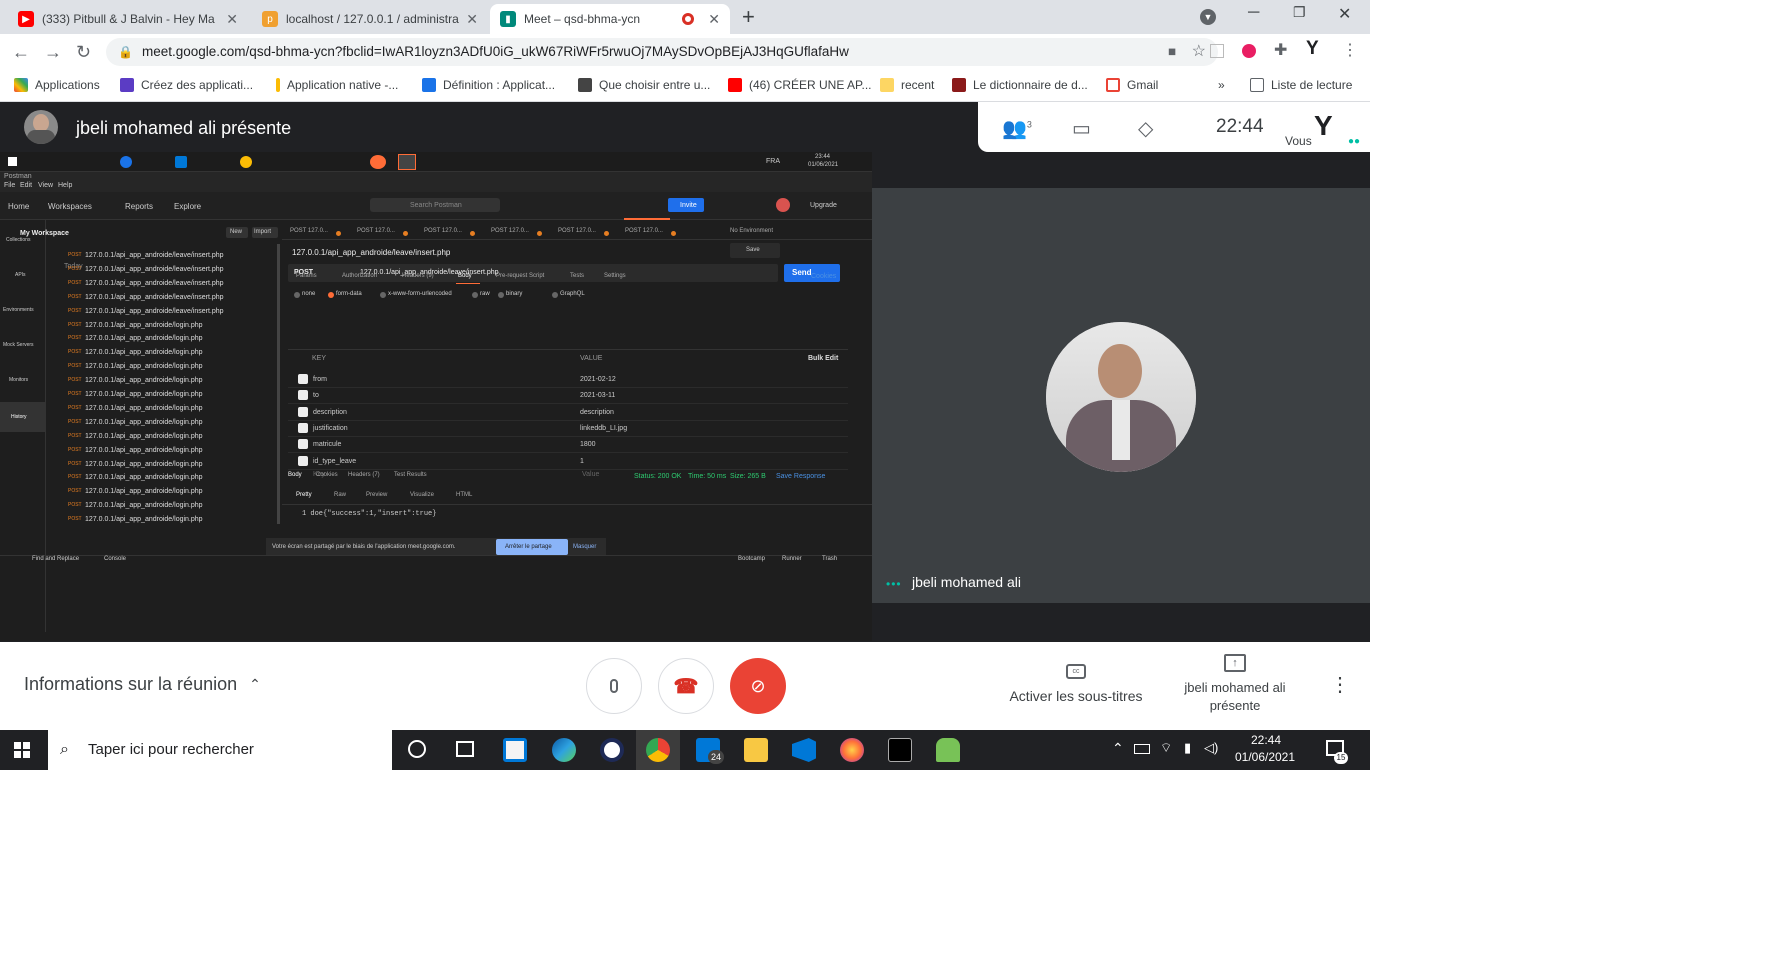 The height and width of the screenshot is (966, 1790). What do you see at coordinates (1076, 671) in the screenshot?
I see `captions-icon: cc` at bounding box center [1076, 671].